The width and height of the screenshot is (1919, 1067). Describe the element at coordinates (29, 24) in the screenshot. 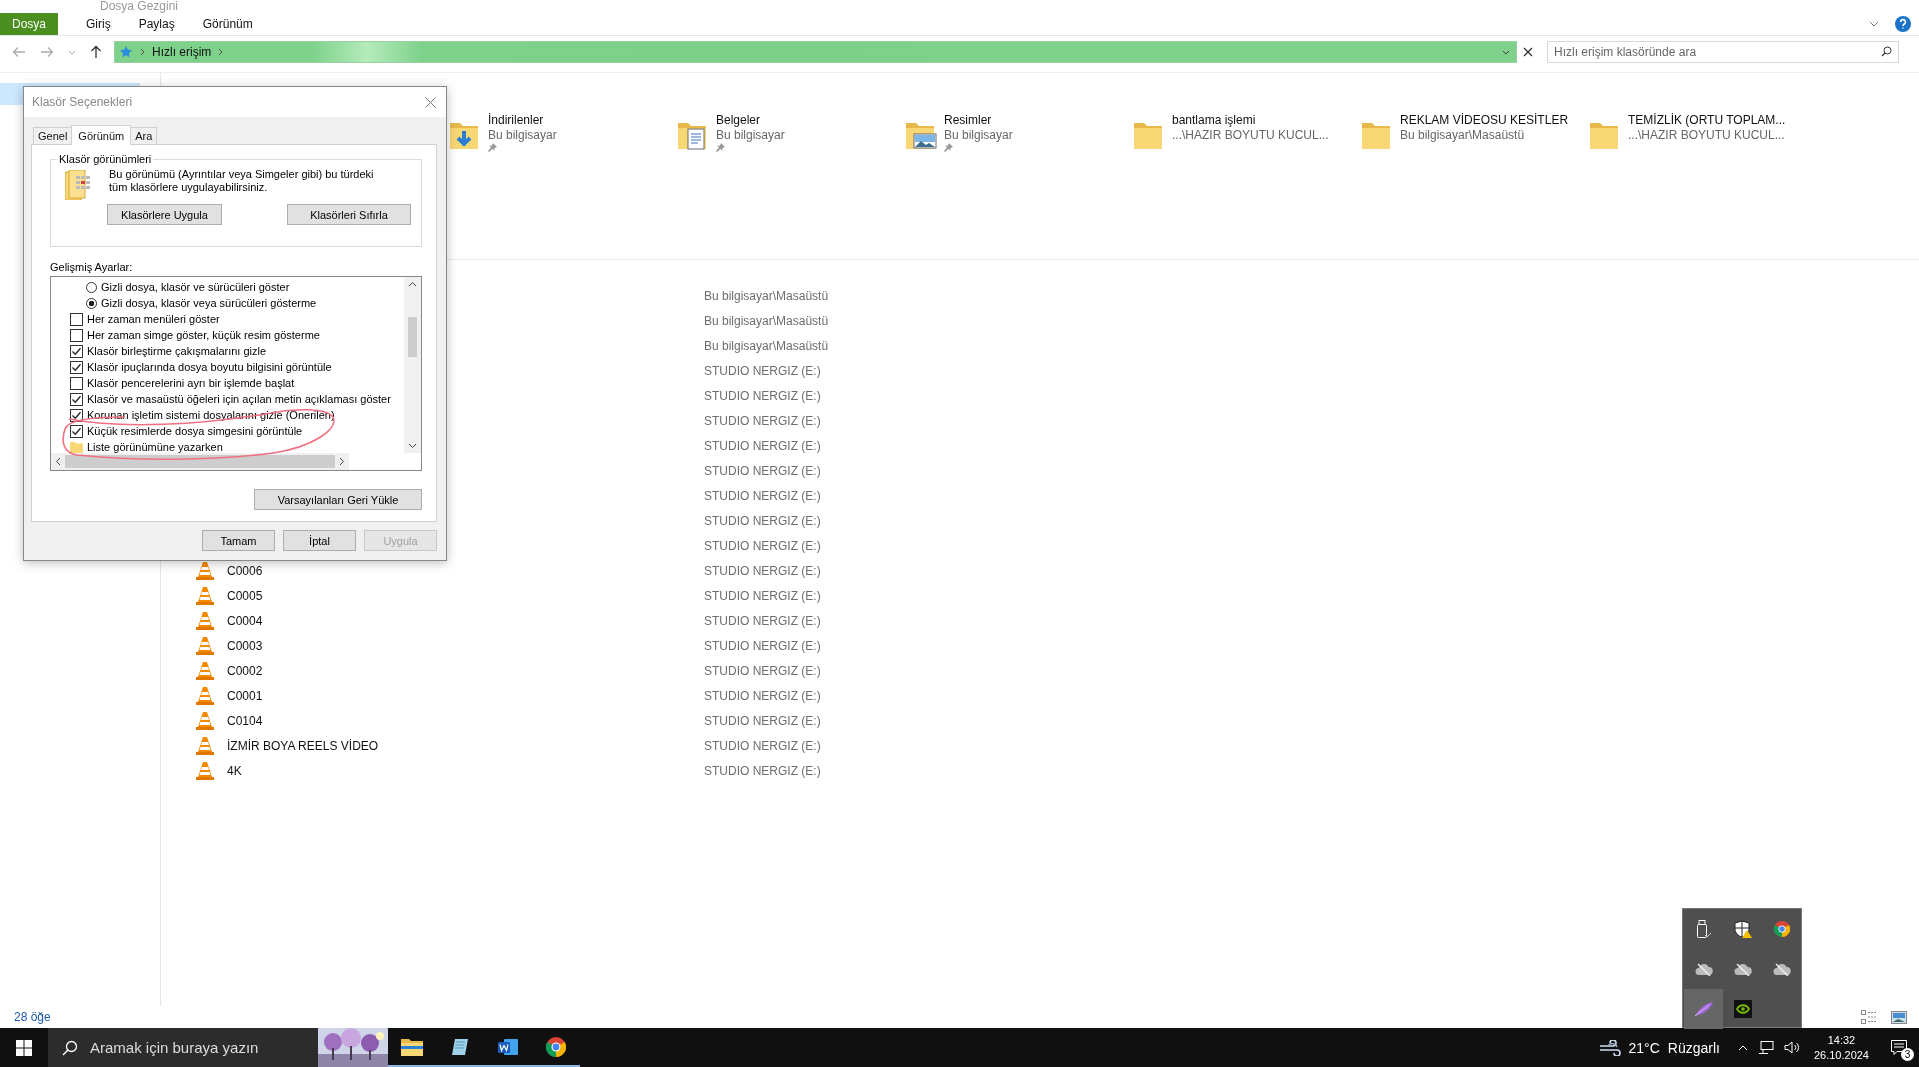

I see `ribbon-tab: Dosya` at that location.